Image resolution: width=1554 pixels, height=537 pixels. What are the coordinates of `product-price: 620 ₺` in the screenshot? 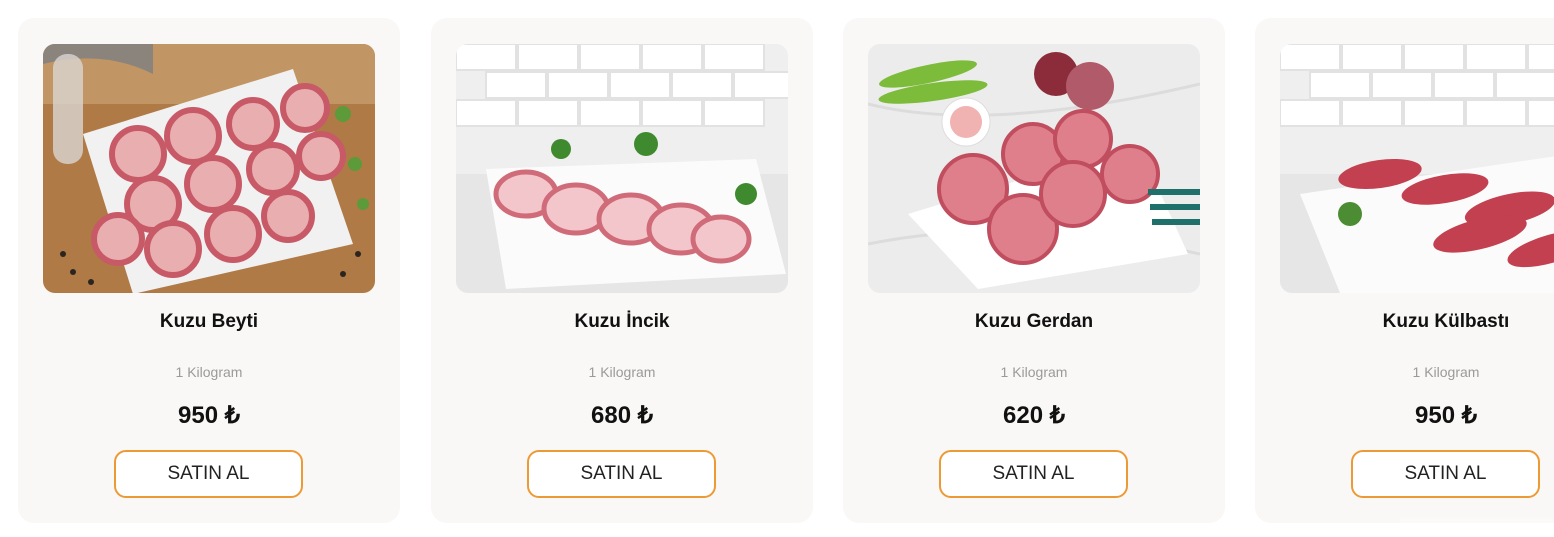 It's located at (1034, 415).